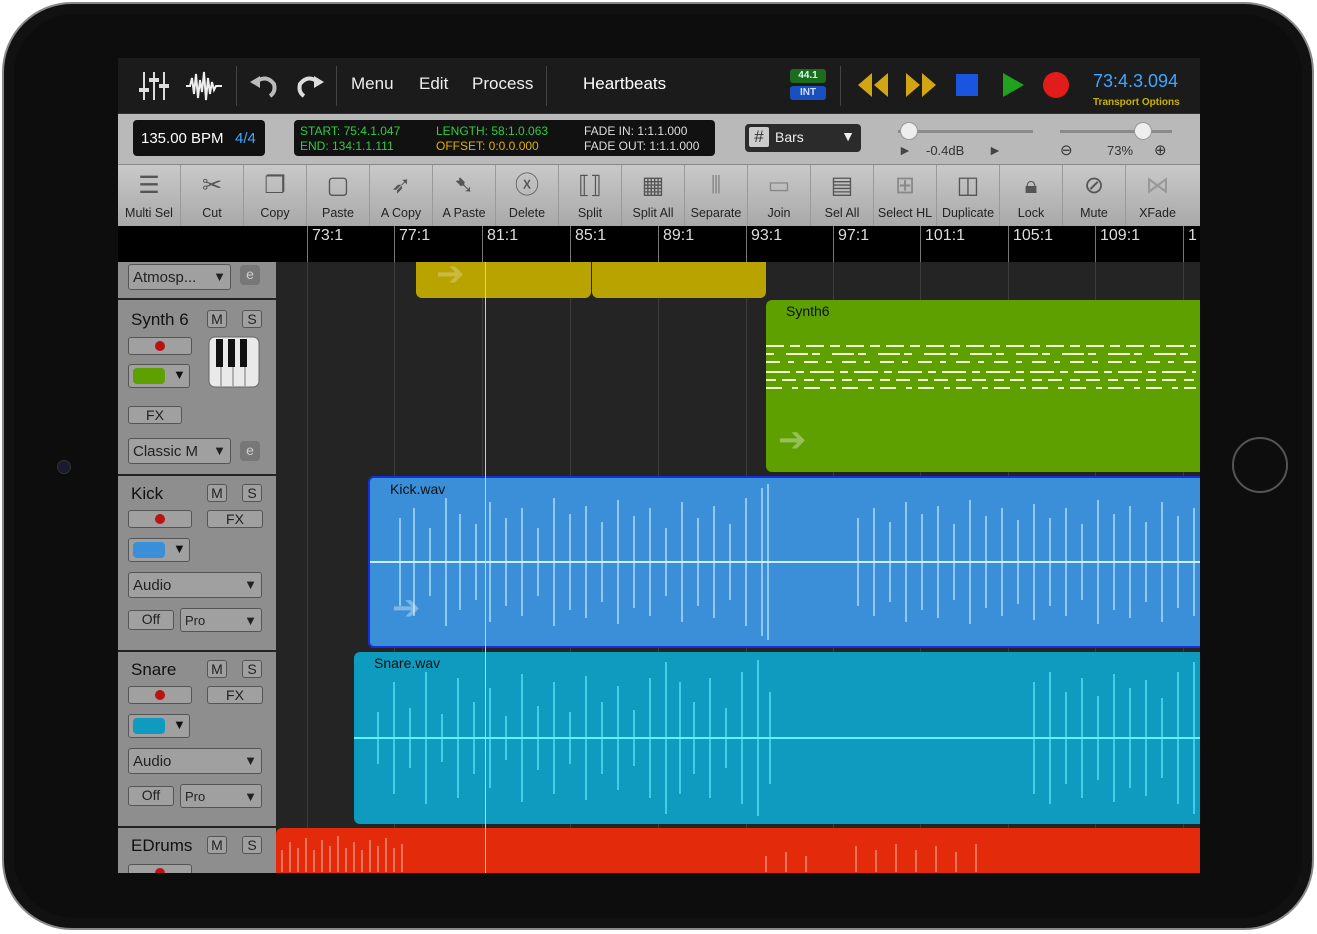 The image size is (1317, 934). I want to click on snare-type-select: Audio ▼, so click(195, 761).